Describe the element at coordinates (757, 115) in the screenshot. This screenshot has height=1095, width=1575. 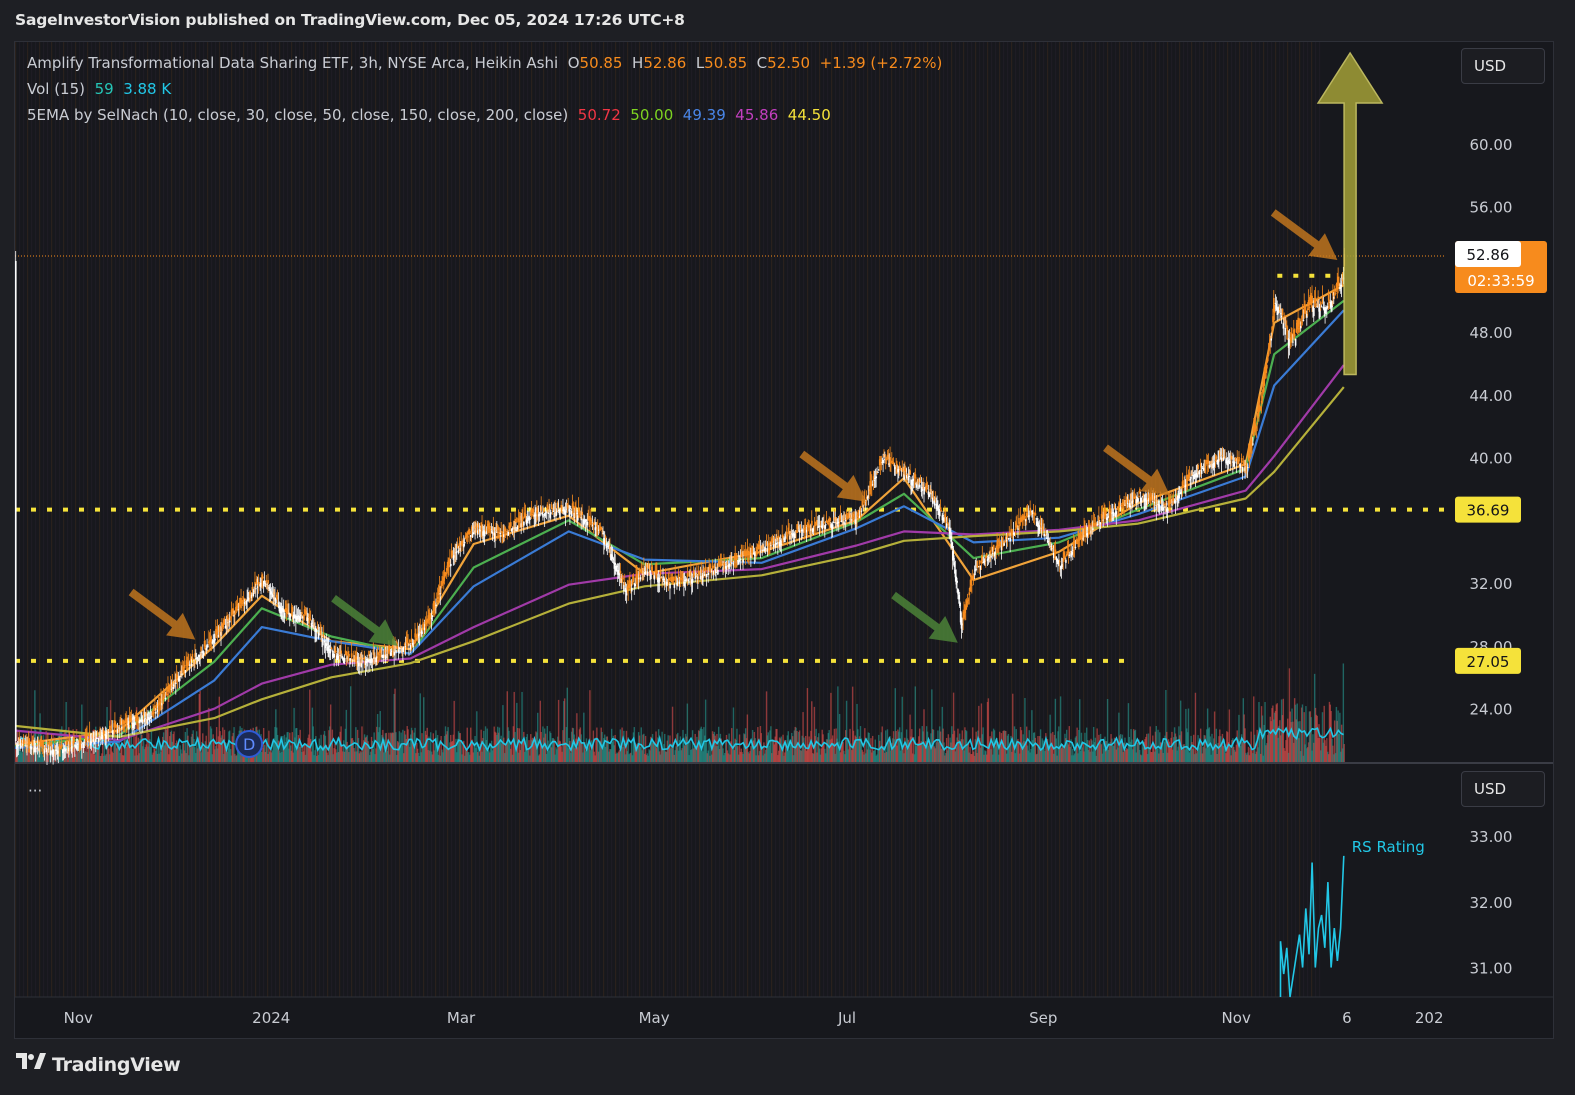
I see `ema-value-150: 45.86` at that location.